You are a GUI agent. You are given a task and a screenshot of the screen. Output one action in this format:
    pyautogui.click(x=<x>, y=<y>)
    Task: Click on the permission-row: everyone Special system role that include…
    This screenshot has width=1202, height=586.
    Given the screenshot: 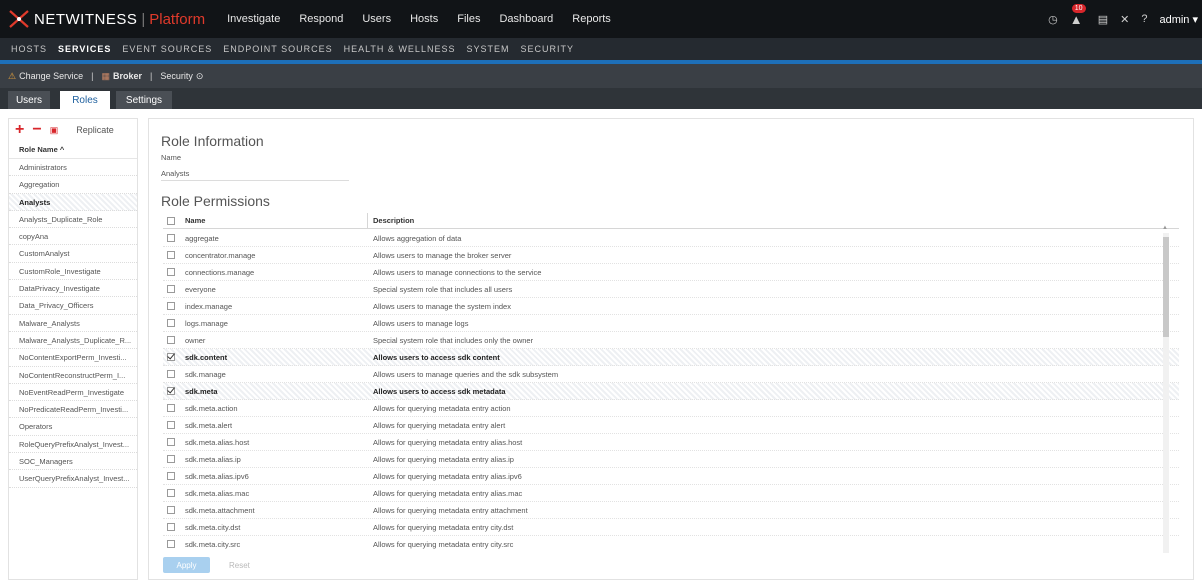 What is the action you would take?
    pyautogui.click(x=671, y=289)
    